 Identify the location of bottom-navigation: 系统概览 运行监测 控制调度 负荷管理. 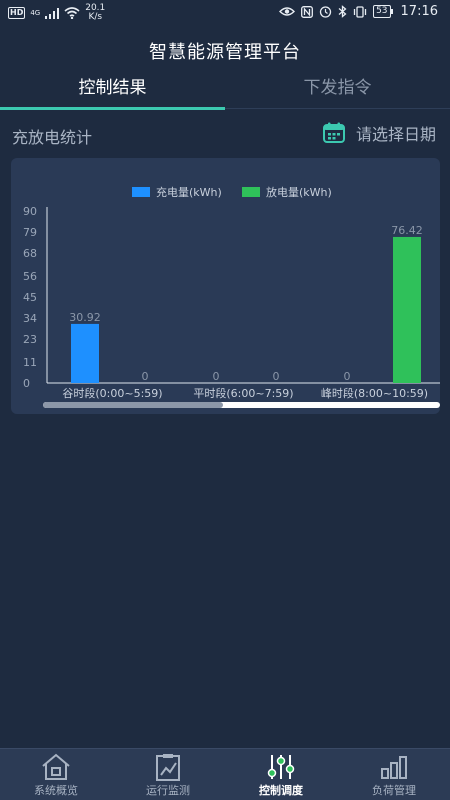
(225, 774).